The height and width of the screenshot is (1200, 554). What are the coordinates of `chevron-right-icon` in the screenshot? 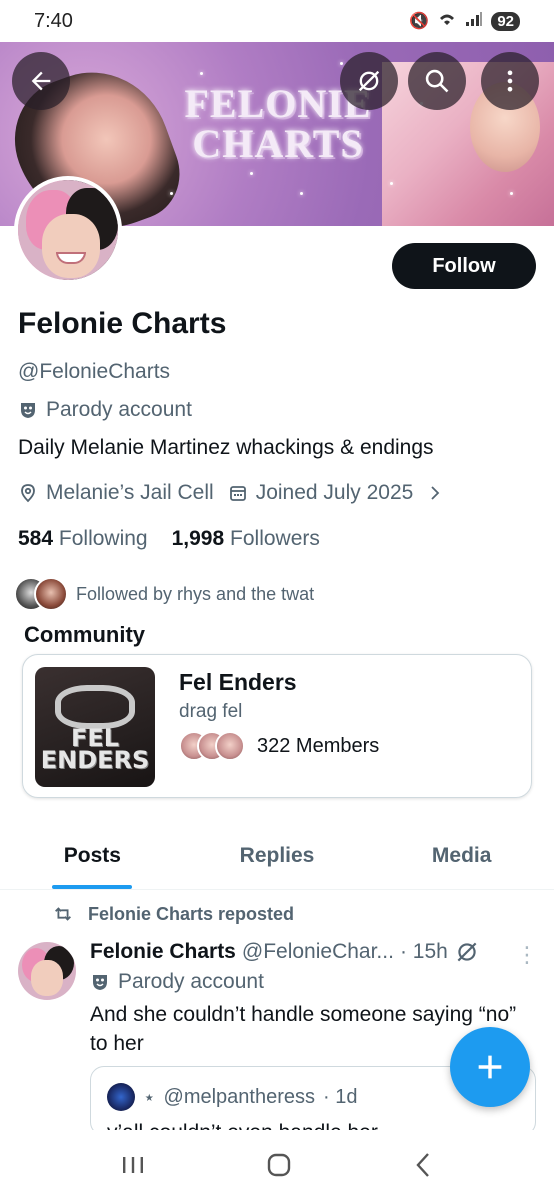 It's located at (435, 493).